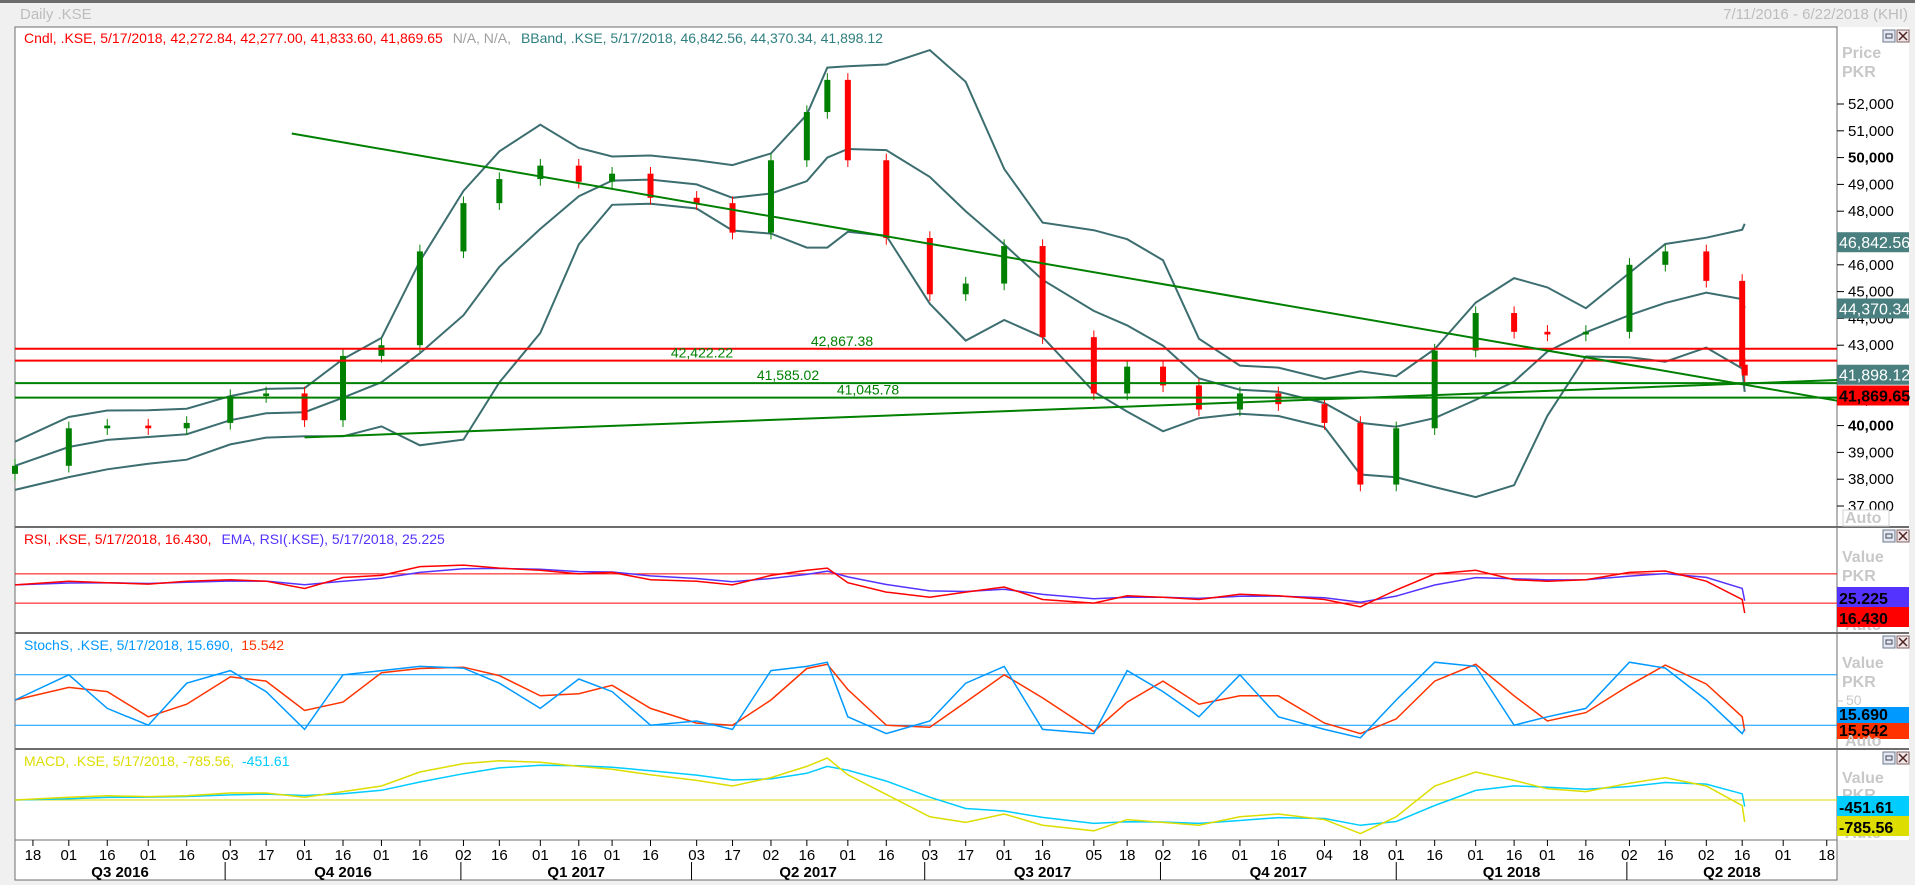 The height and width of the screenshot is (885, 1915). I want to click on price-tick-label: 52,000, so click(1871, 104).